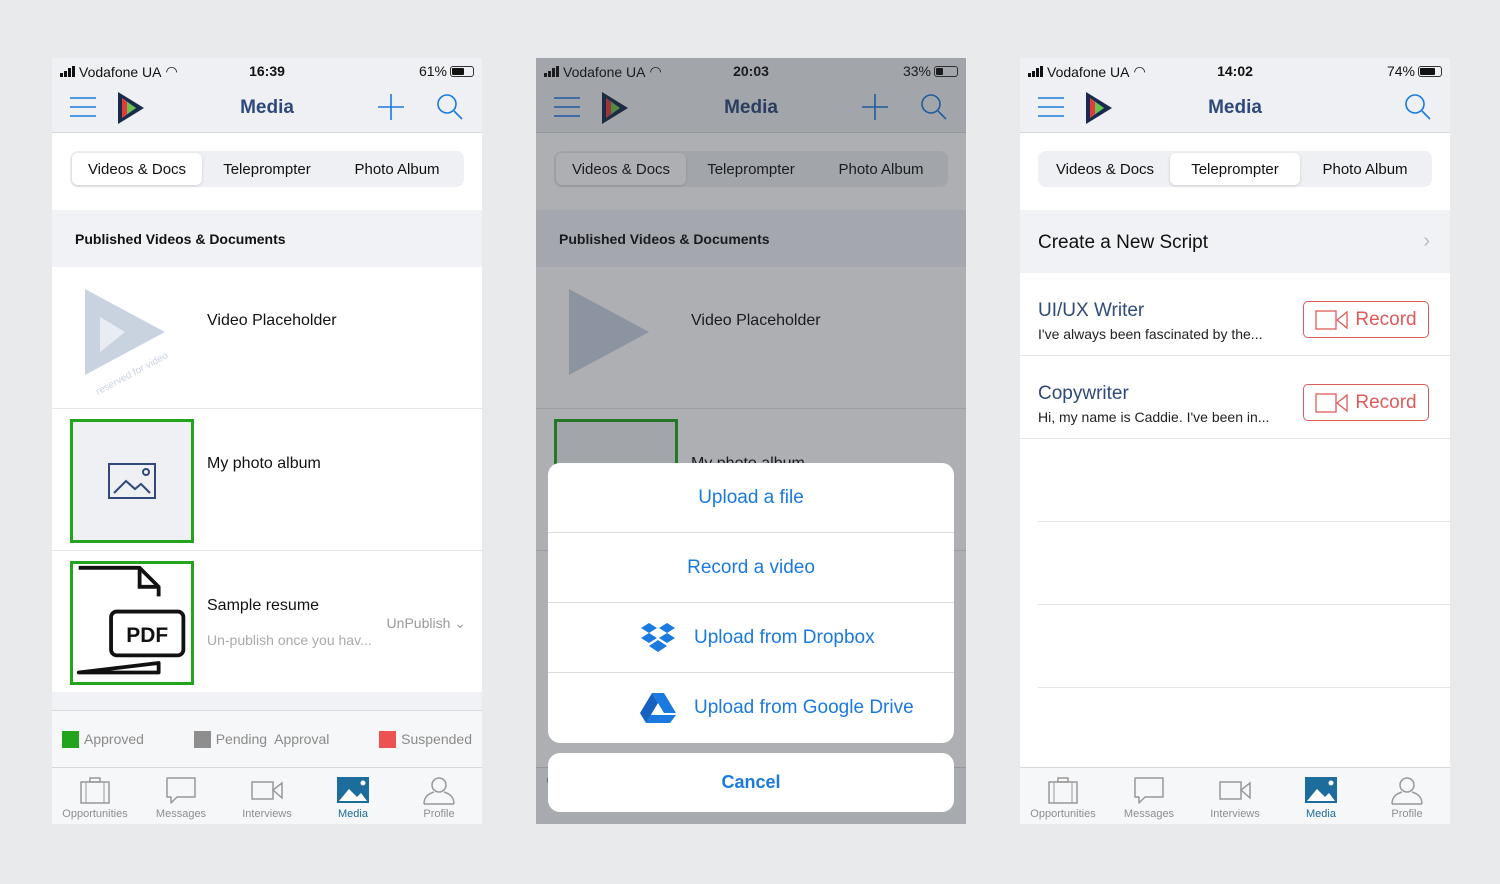 This screenshot has height=884, width=1500. Describe the element at coordinates (127, 343) in the screenshot. I see `video-placeholder-thumbnail: reserved for video` at that location.